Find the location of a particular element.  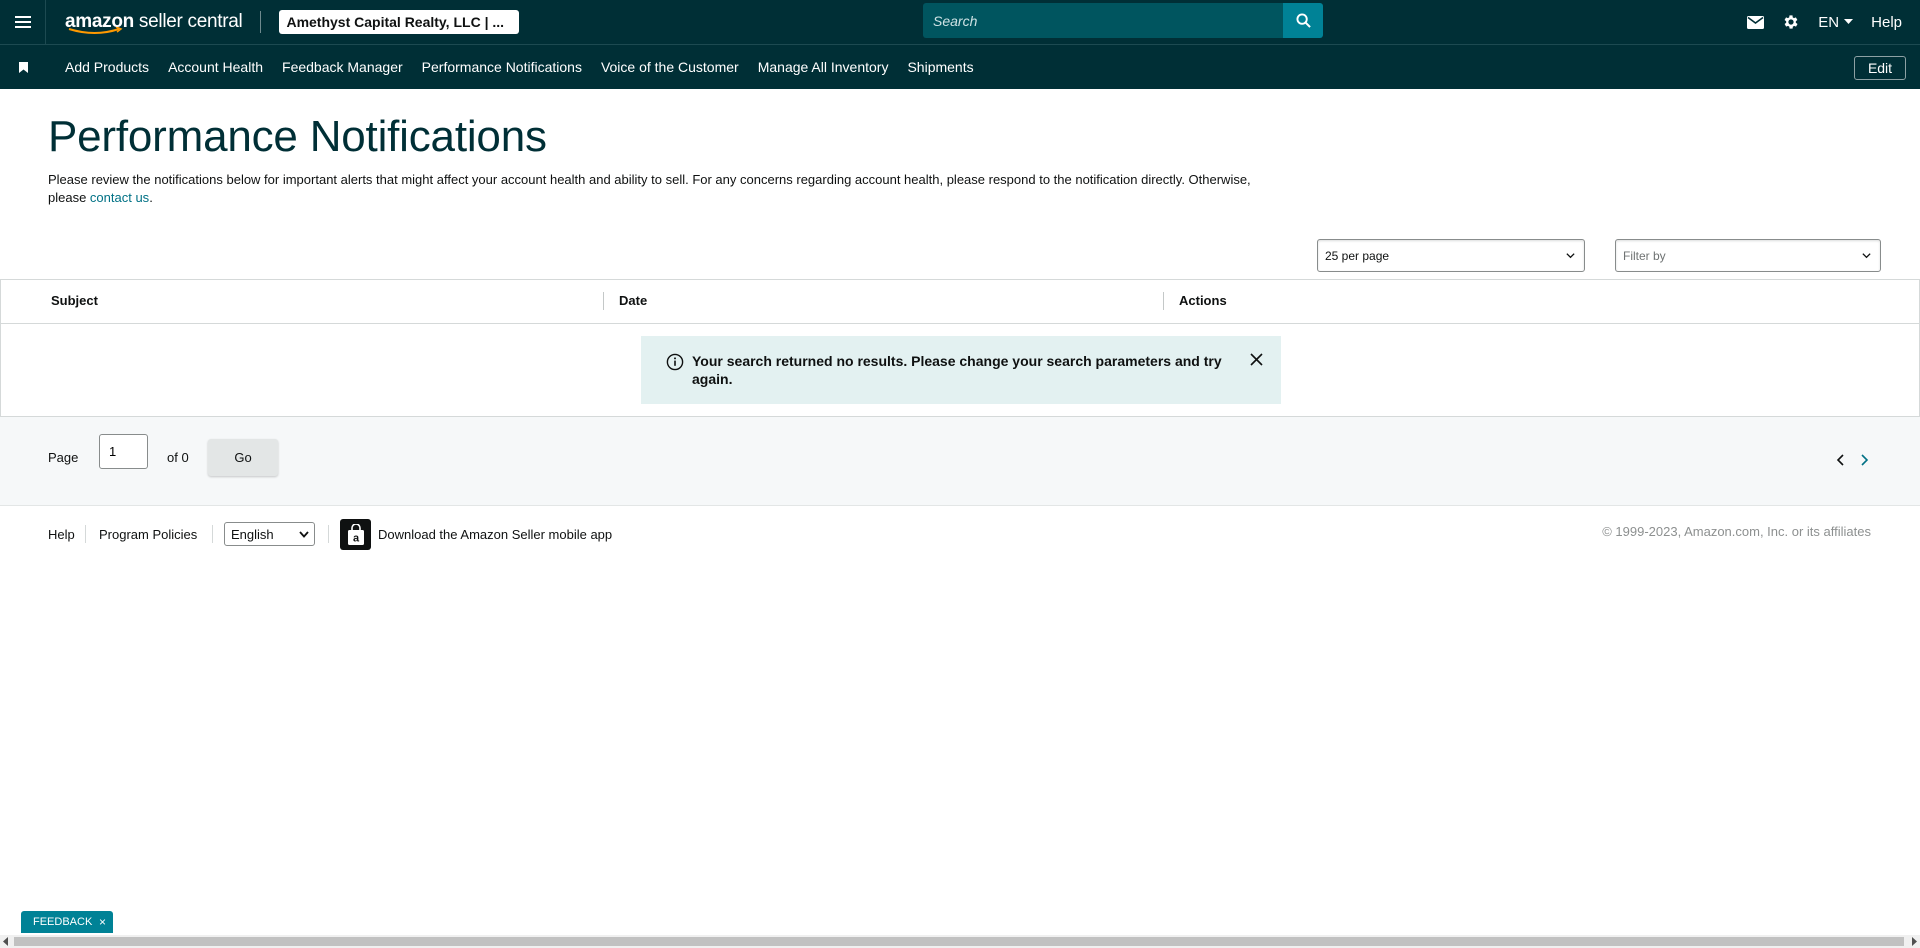

nav-item-performance-notifications: Performance Notifications is located at coordinates (502, 67).